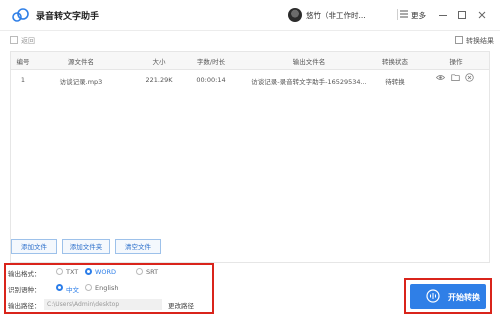 The image size is (500, 324). I want to click on recognition-language-label: 识别语种：, so click(24, 290).